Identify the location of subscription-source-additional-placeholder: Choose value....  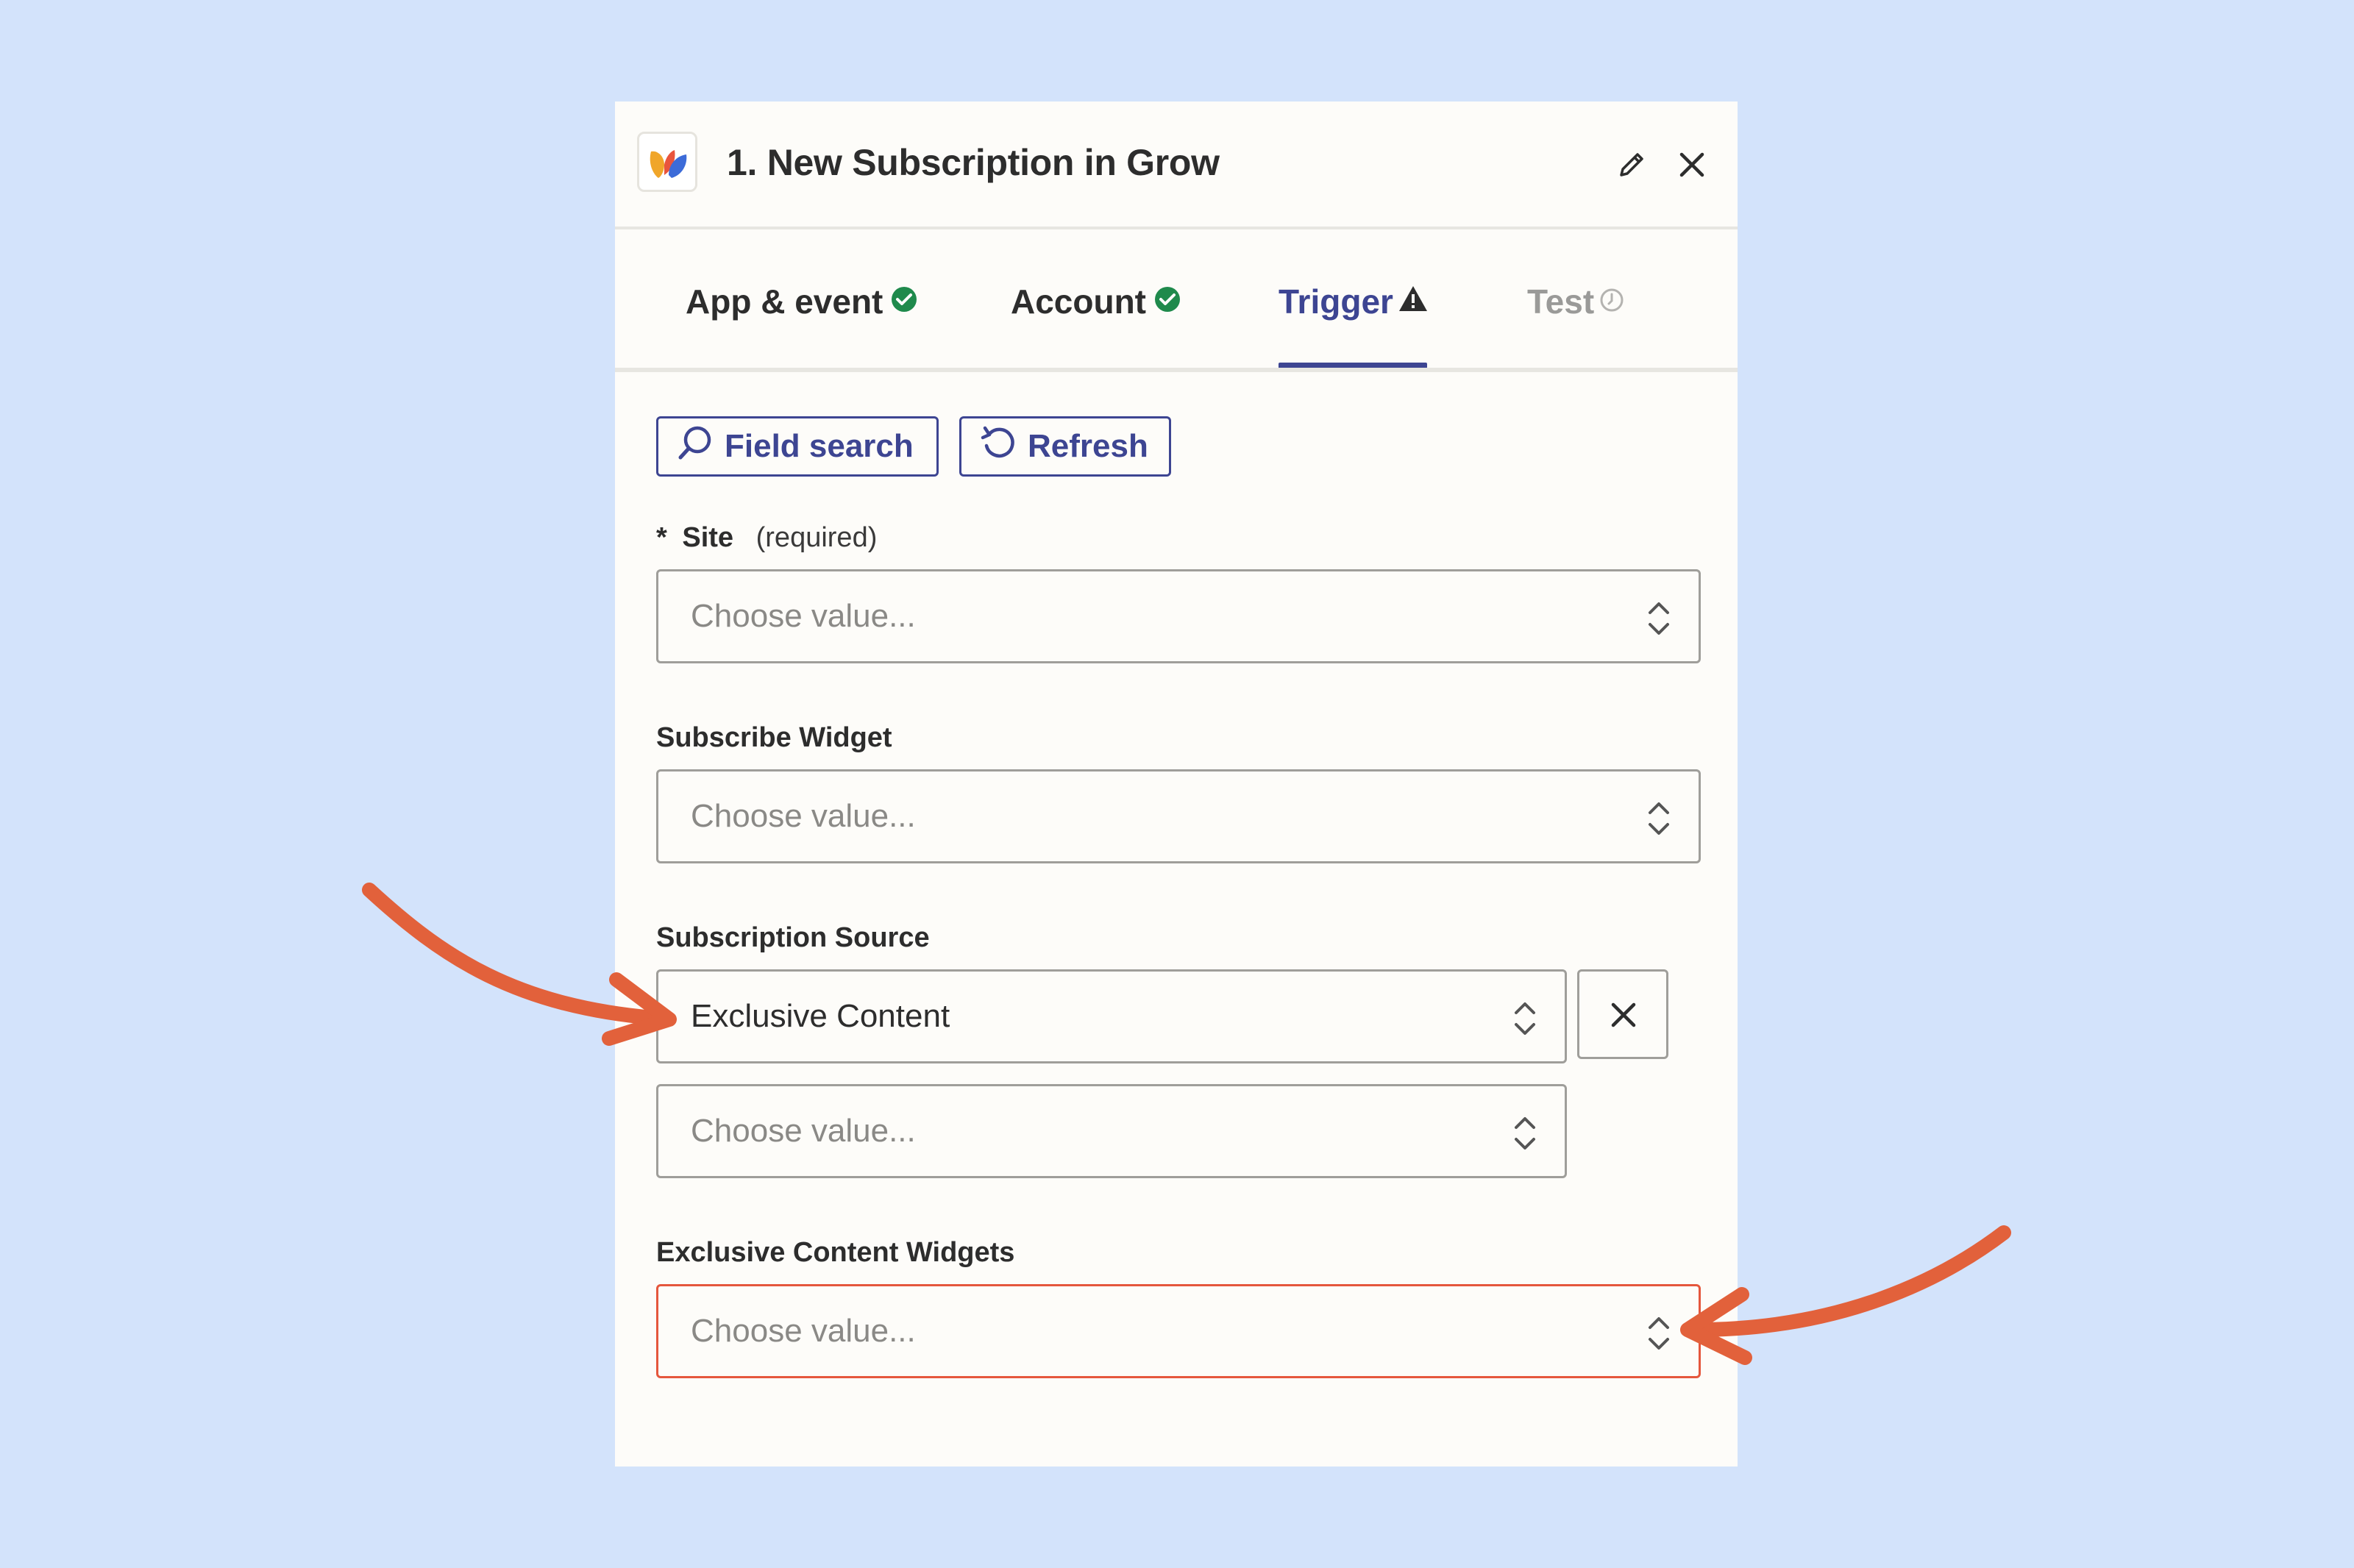
(803, 1131).